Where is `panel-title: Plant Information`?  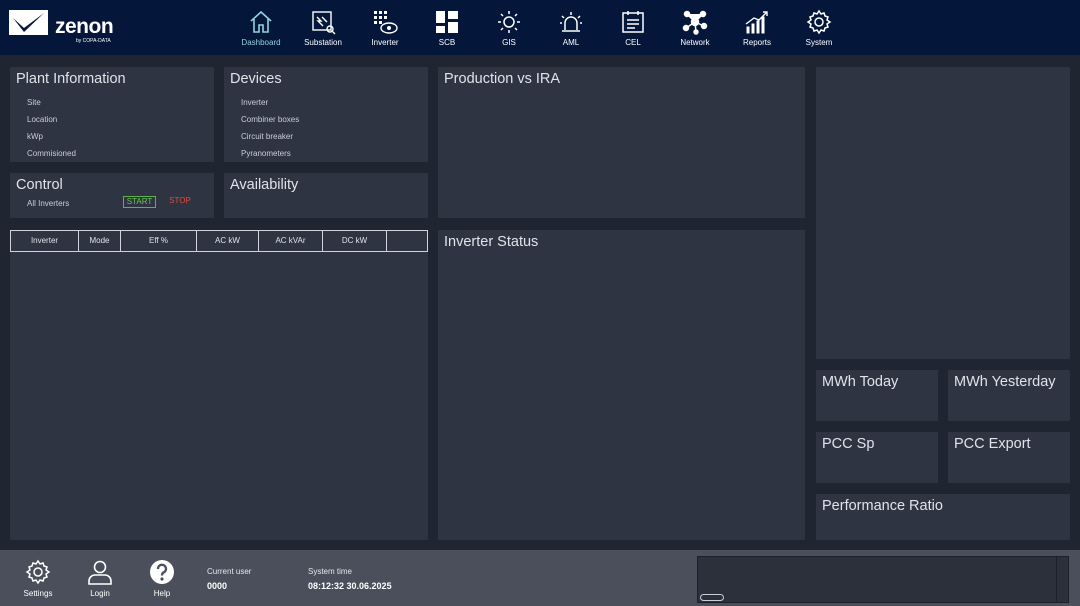
panel-title: Plant Information is located at coordinates (71, 79).